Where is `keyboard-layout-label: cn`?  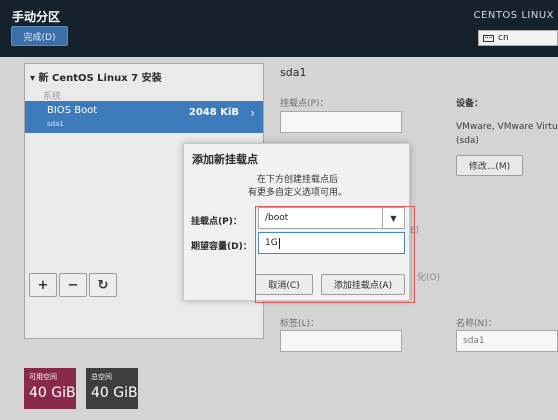 keyboard-layout-label: cn is located at coordinates (503, 38).